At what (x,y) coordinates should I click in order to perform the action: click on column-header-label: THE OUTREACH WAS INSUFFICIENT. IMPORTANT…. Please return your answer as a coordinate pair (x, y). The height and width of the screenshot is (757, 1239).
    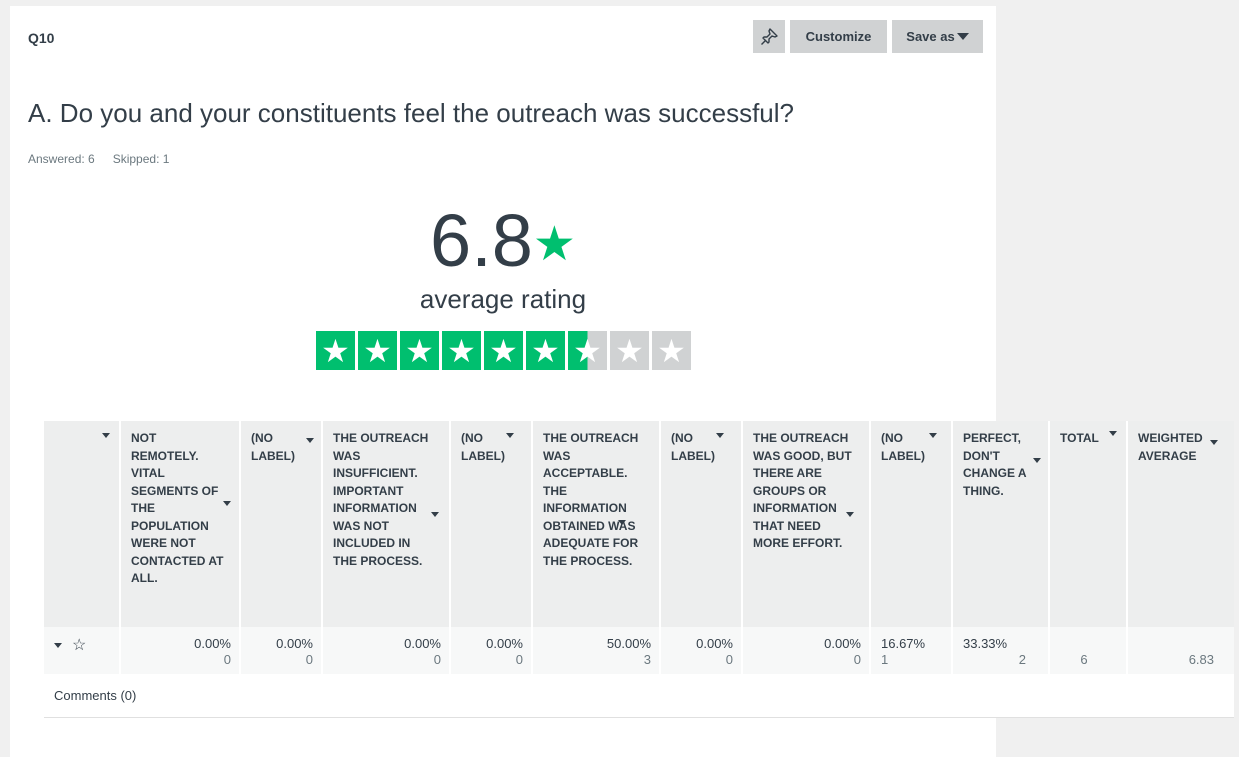
    Looking at the image, I should click on (381, 499).